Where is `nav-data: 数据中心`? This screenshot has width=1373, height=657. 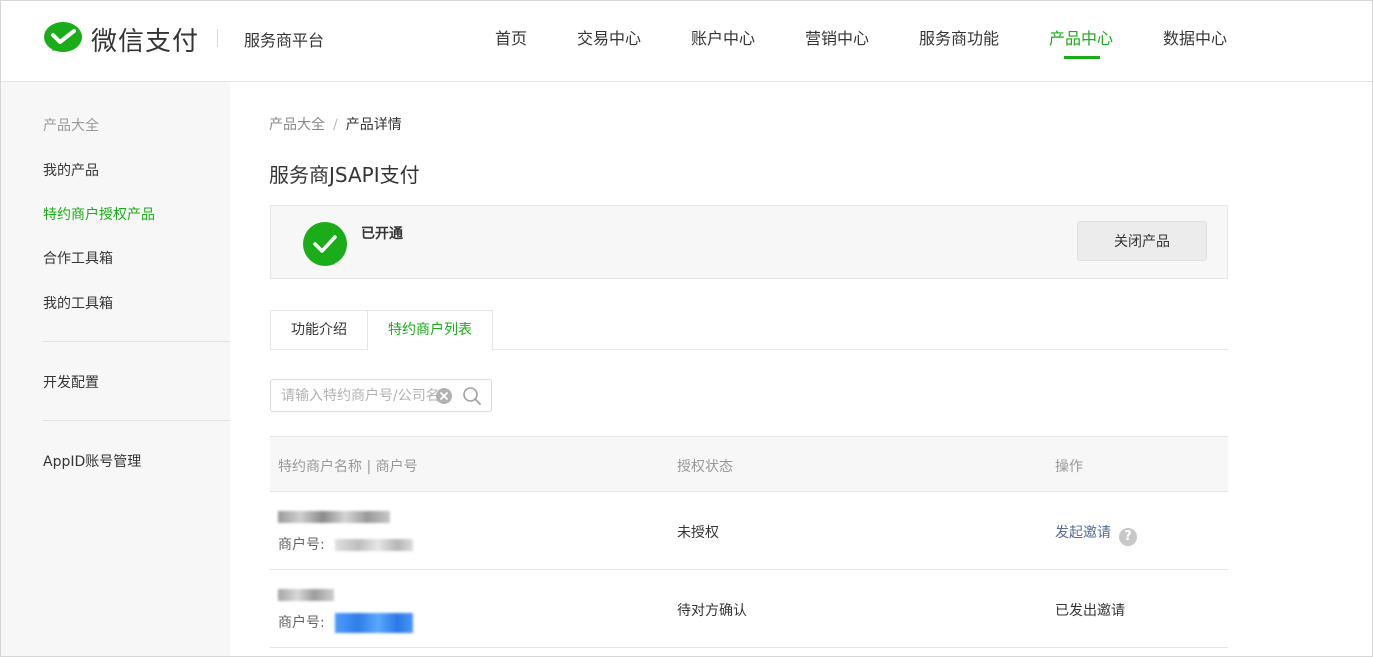 nav-data: 数据中心 is located at coordinates (1195, 37).